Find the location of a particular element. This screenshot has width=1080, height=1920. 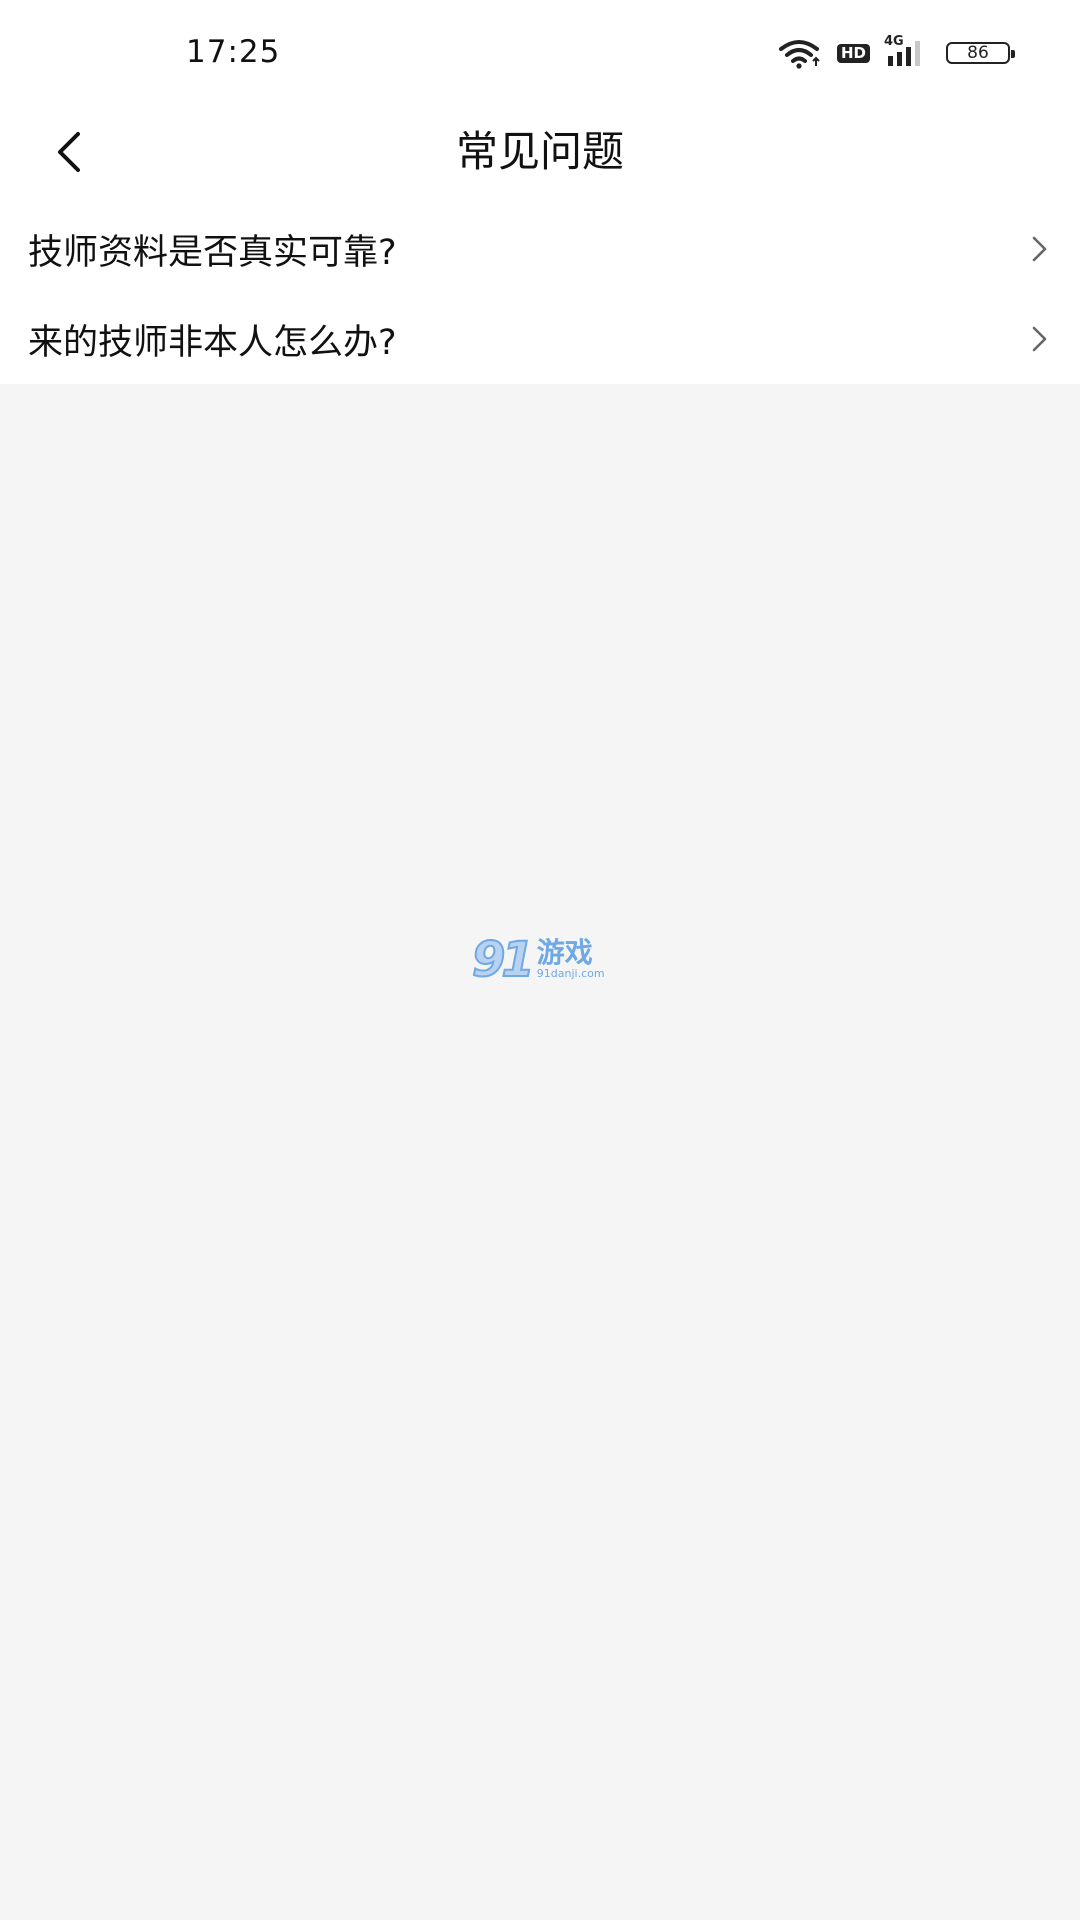

signal-icon: 4G is located at coordinates (907, 51).